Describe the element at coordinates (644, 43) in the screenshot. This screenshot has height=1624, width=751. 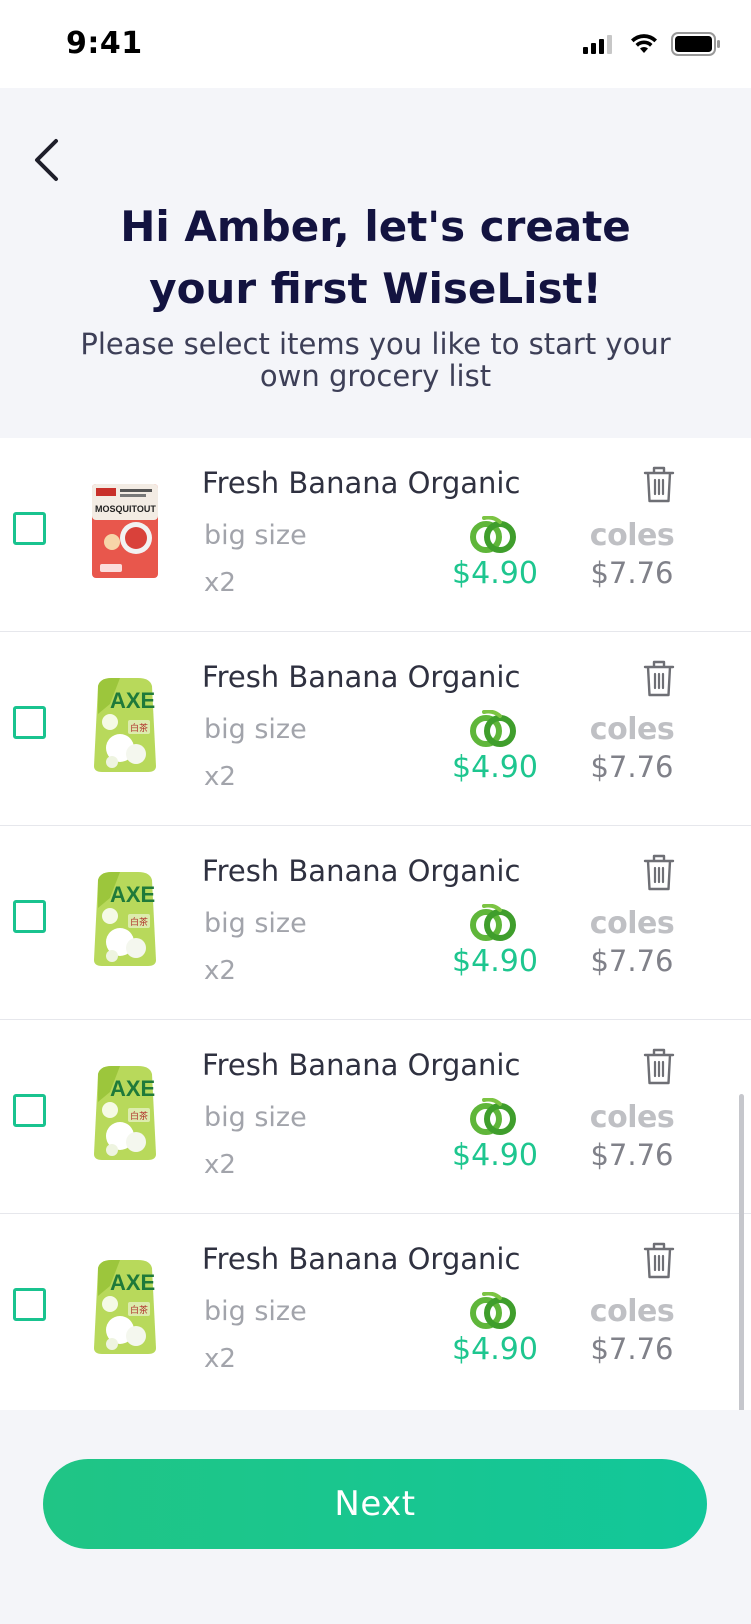
I see `wifi-icon` at that location.